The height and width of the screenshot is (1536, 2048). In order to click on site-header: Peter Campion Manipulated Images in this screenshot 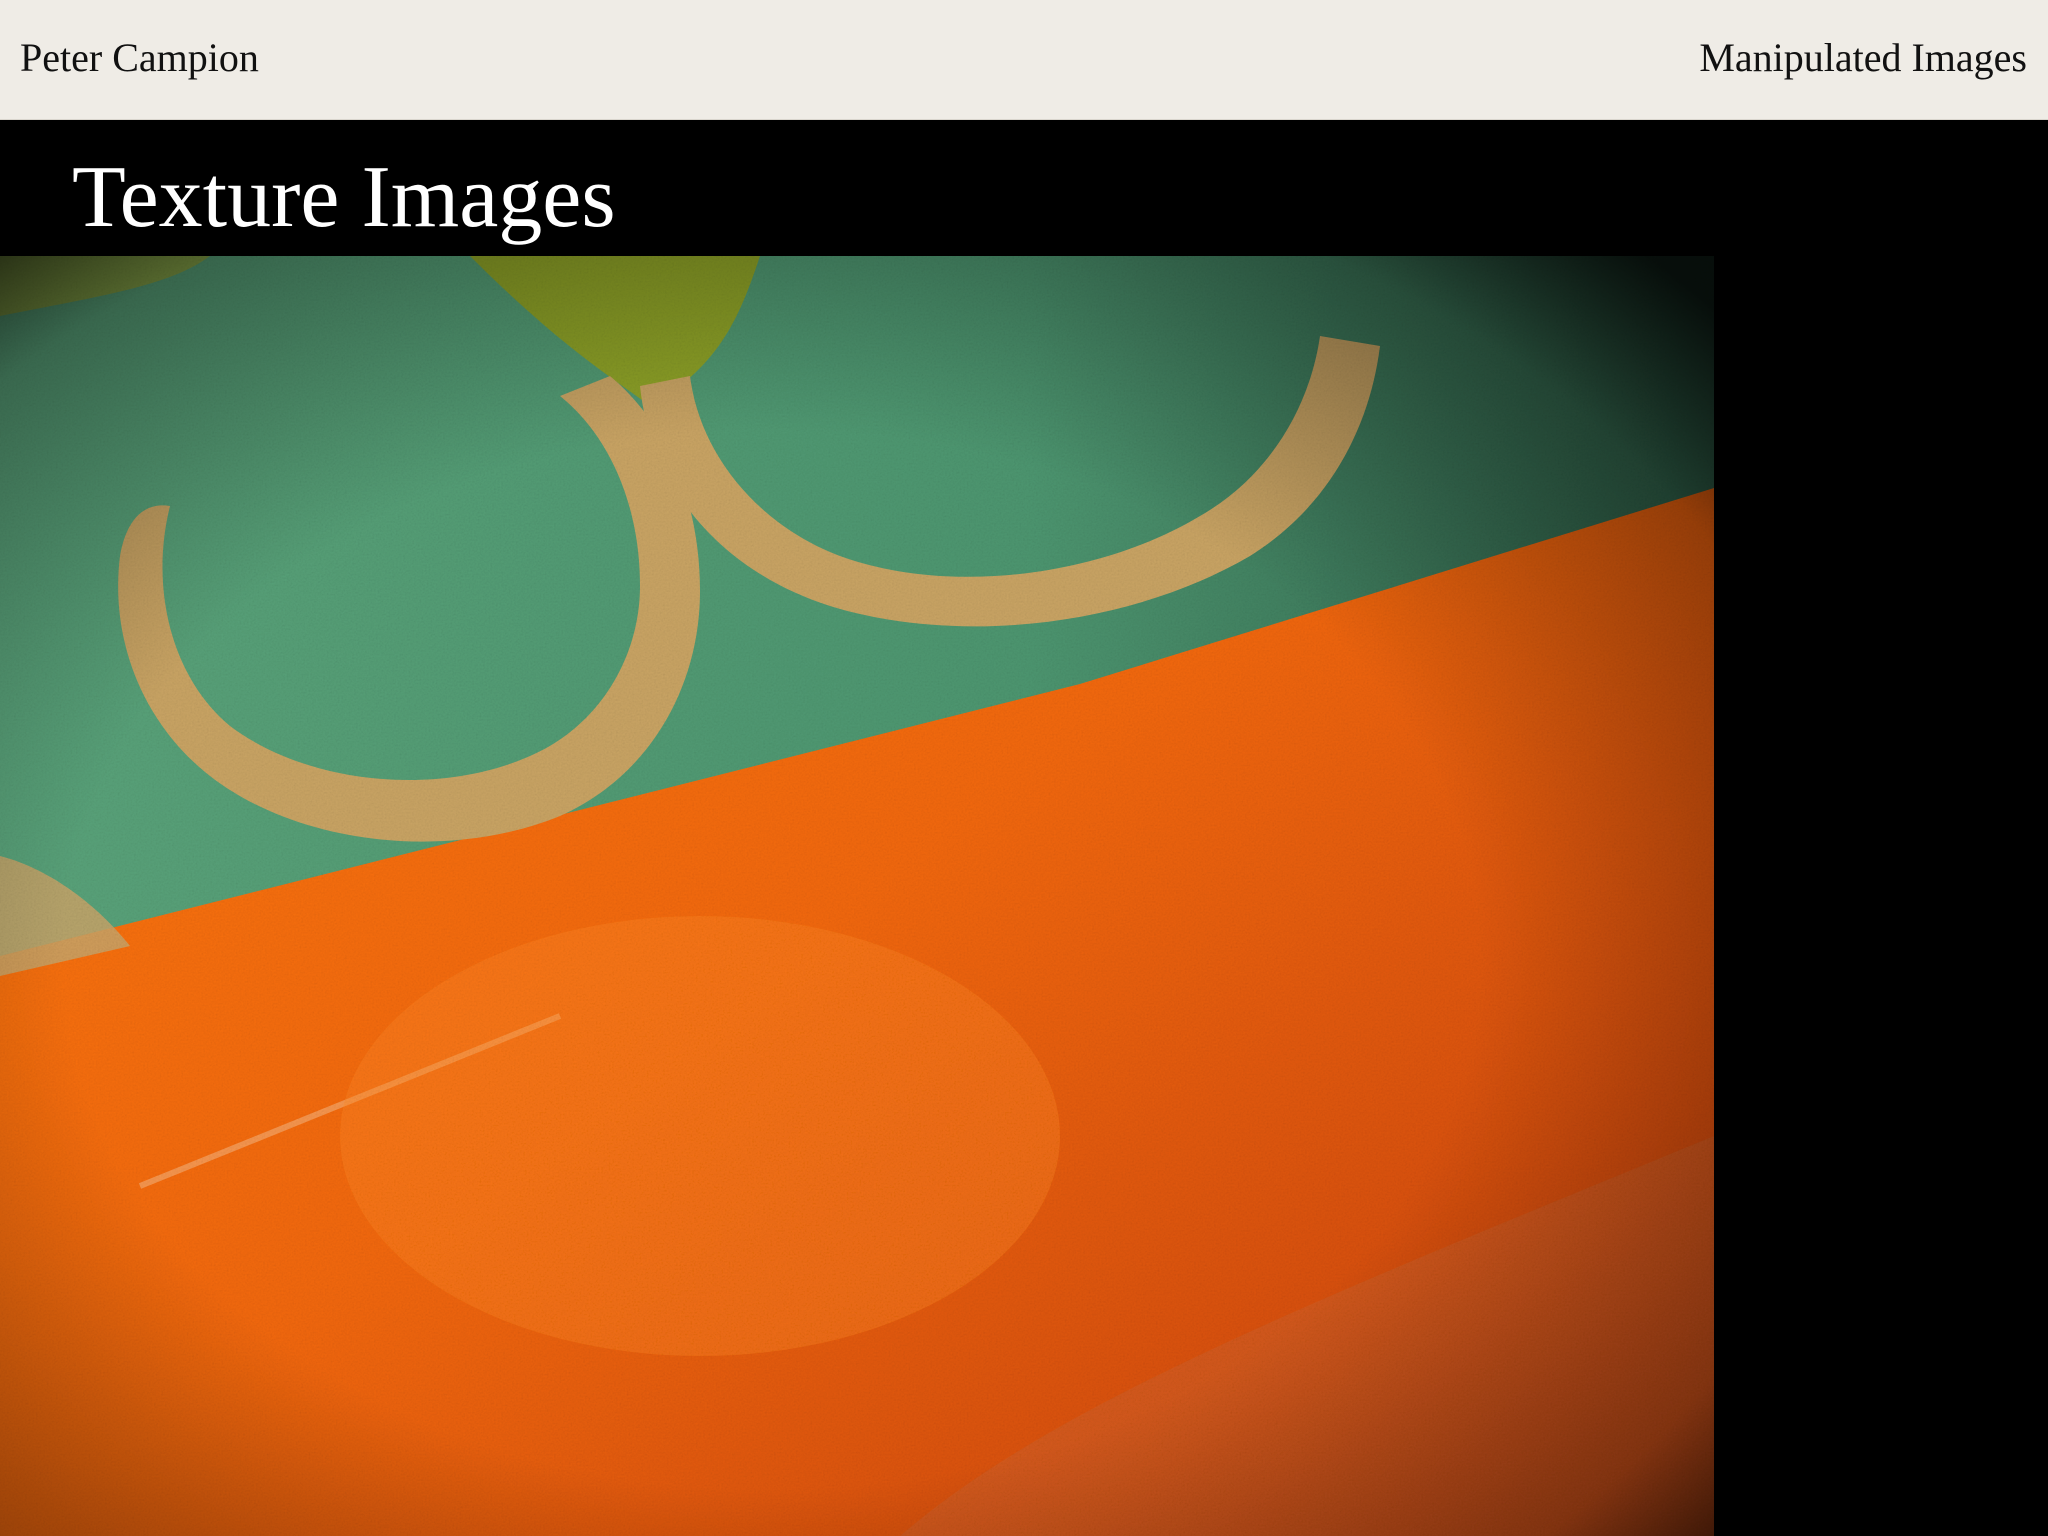, I will do `click(1024, 60)`.